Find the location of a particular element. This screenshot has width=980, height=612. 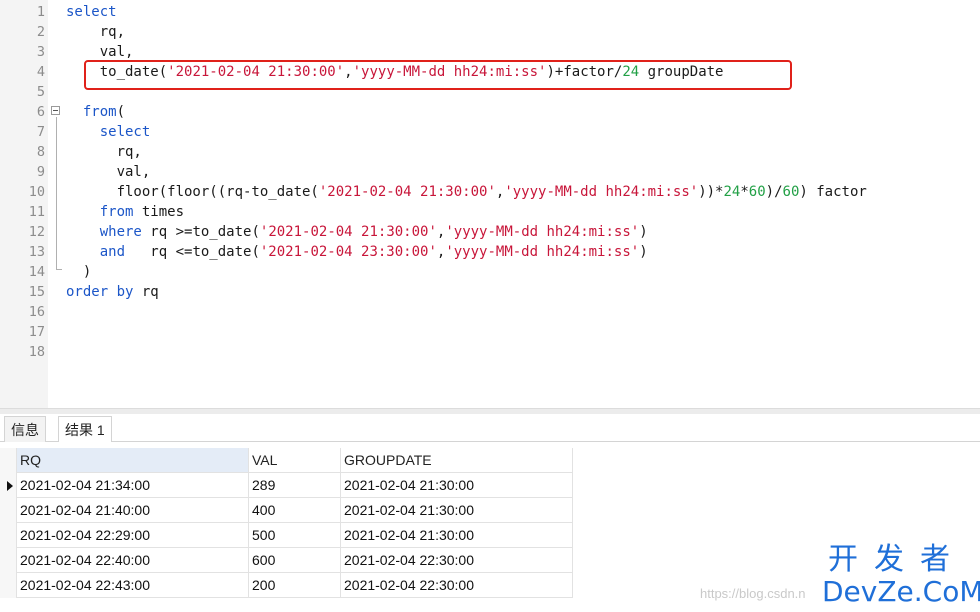

line-number: 8 is located at coordinates (40, 152).